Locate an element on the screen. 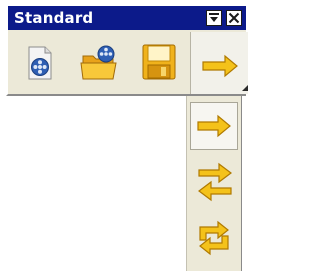  flyout-item-play-loop is located at coordinates (214, 238).